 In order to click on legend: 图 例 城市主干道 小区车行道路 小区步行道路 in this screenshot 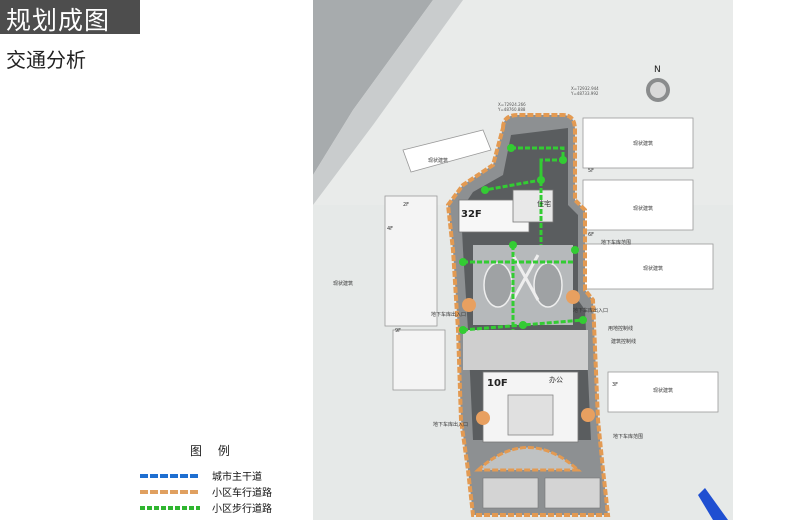, I will do `click(226, 478)`.